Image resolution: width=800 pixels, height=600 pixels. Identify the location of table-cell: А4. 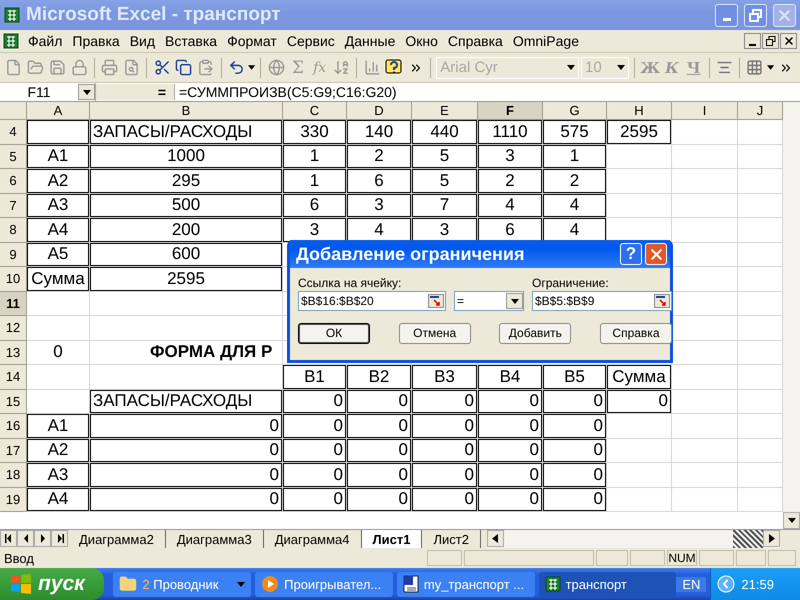
(58, 230).